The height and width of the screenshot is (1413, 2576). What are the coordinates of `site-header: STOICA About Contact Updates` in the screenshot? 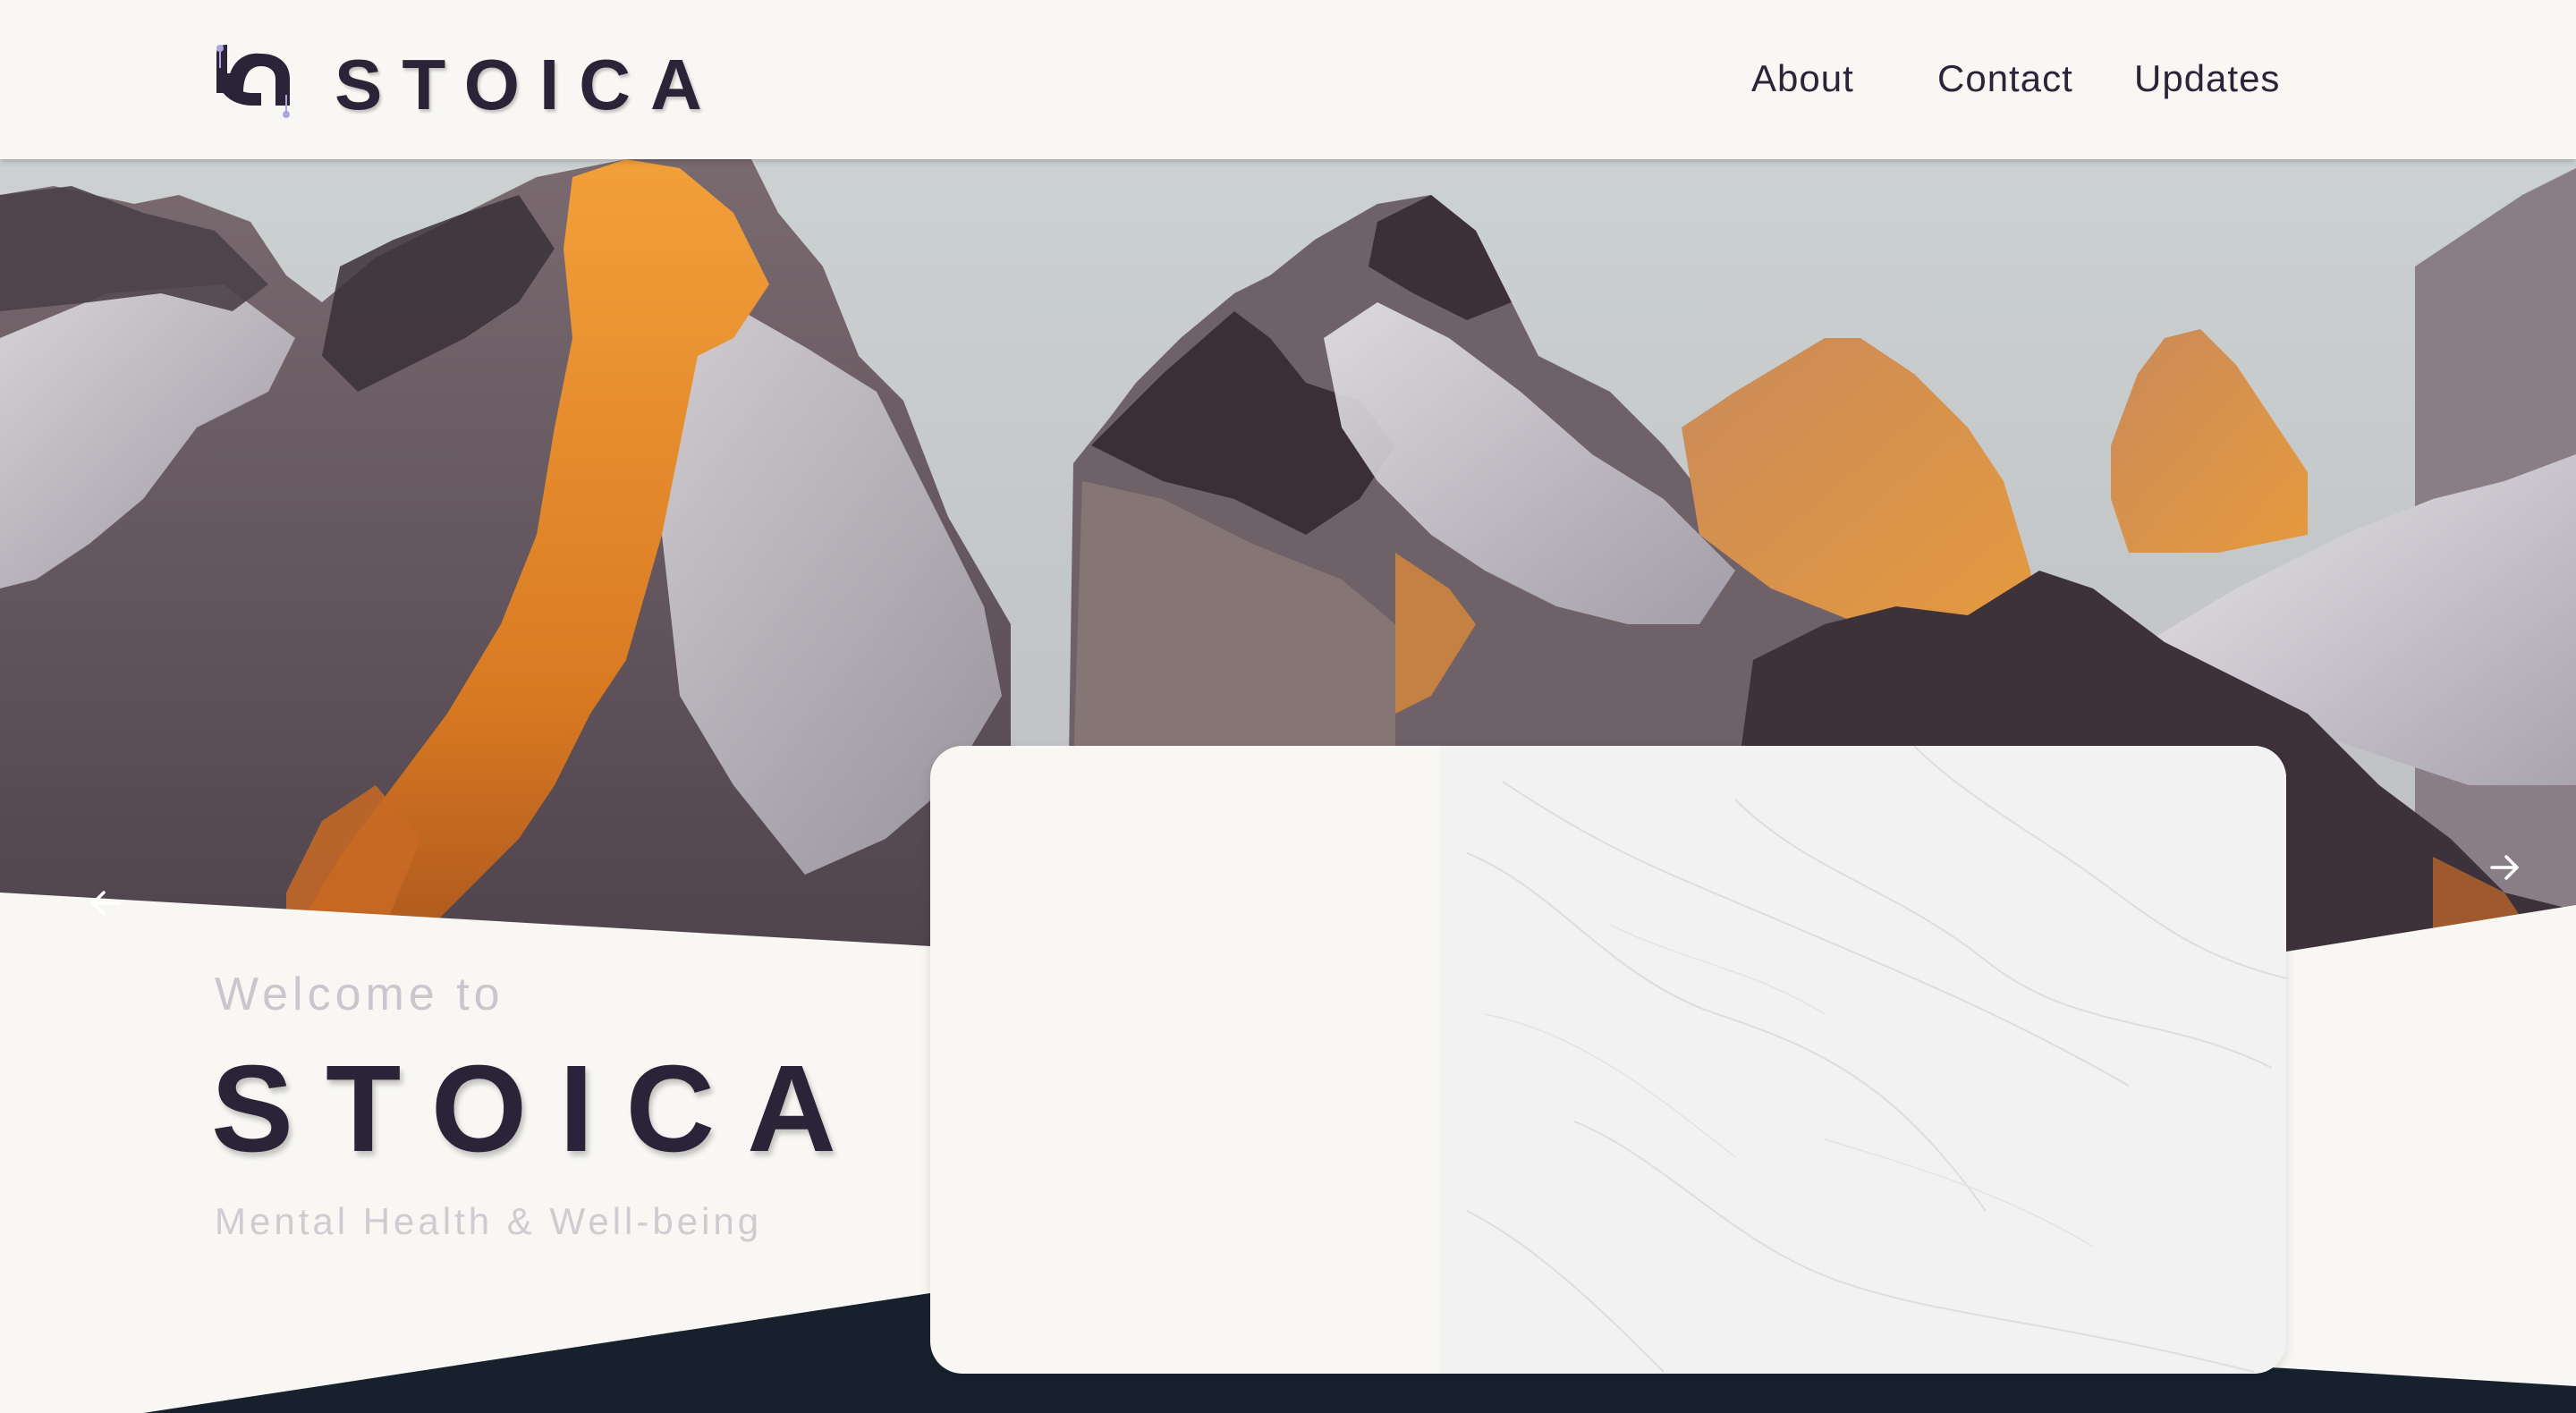 It's located at (1288, 79).